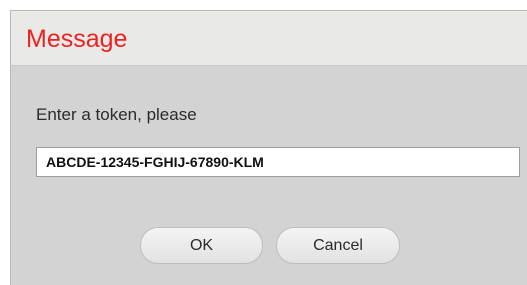 The image size is (527, 285). What do you see at coordinates (116, 114) in the screenshot?
I see `token-prompt-label: Enter a token, please` at bounding box center [116, 114].